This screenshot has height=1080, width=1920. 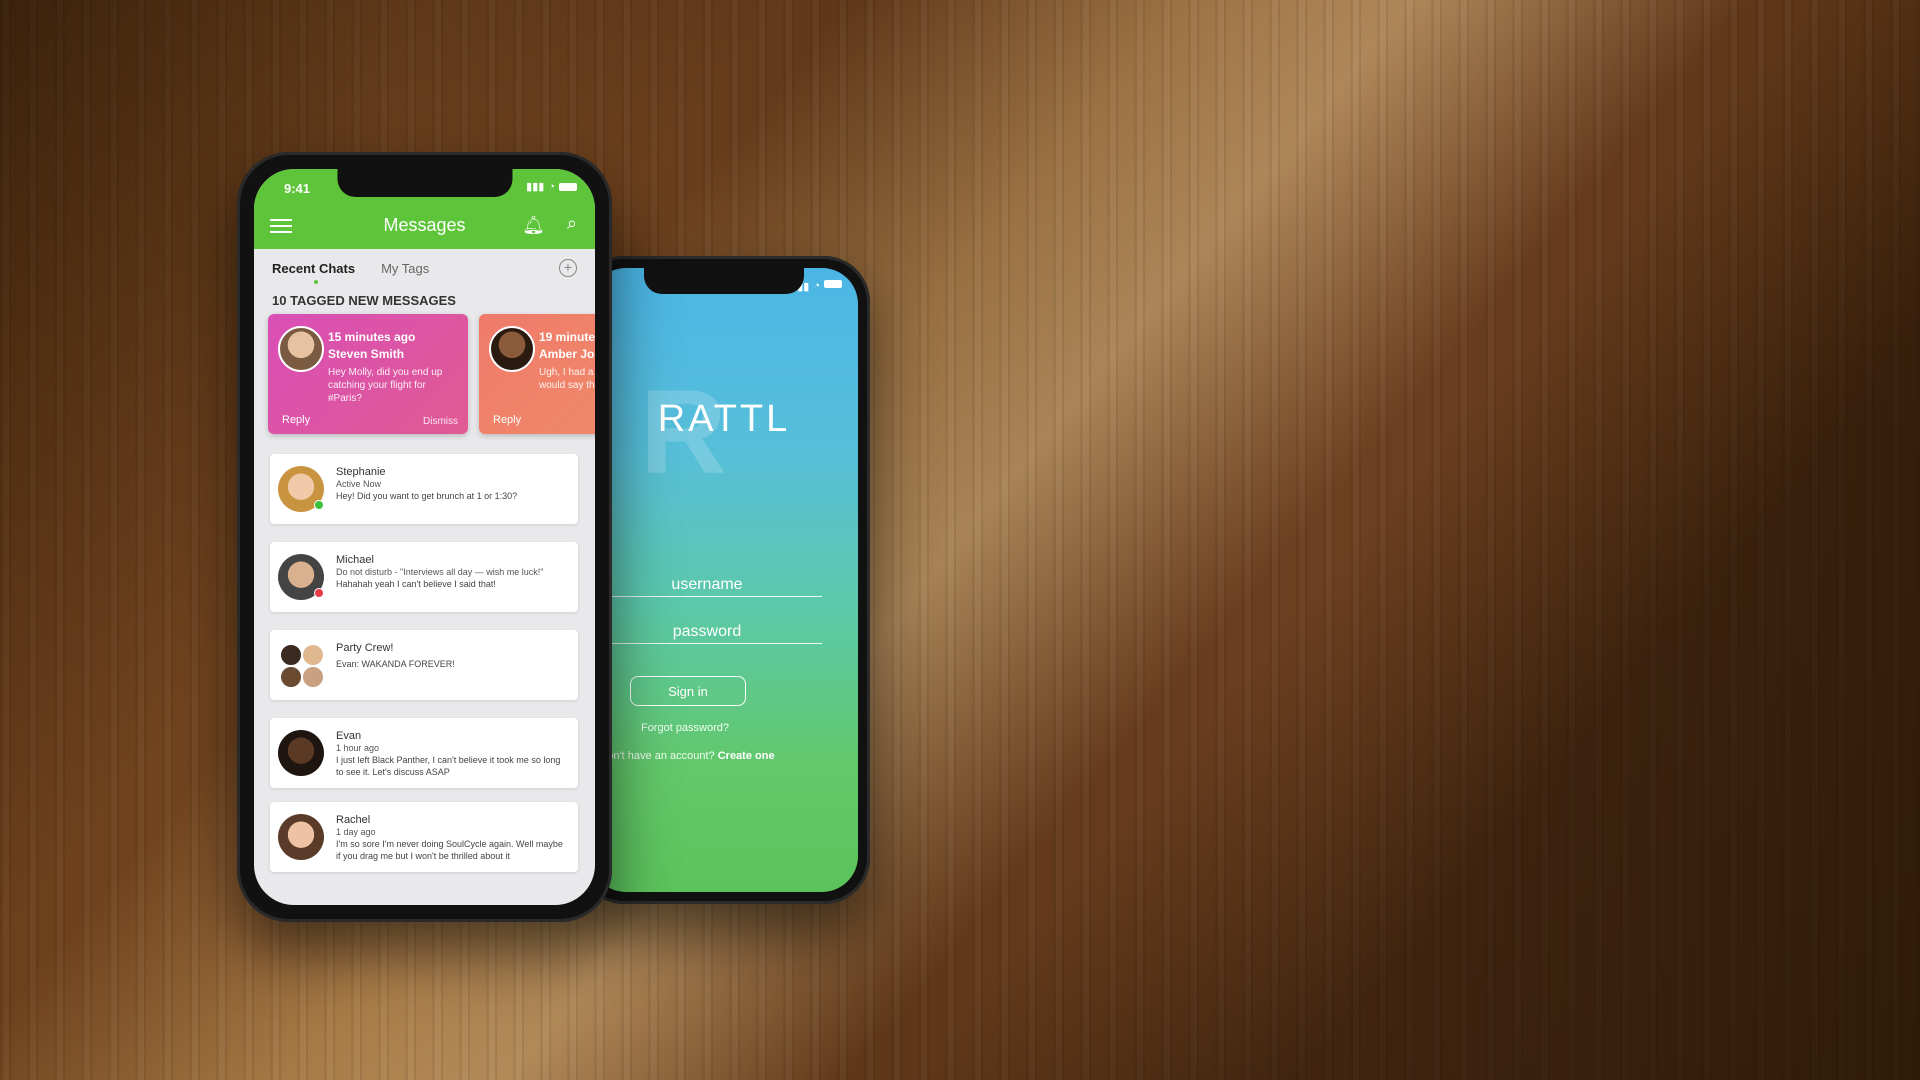 What do you see at coordinates (567, 379) in the screenshot?
I see `card-text: Ugh, I had a would say th` at bounding box center [567, 379].